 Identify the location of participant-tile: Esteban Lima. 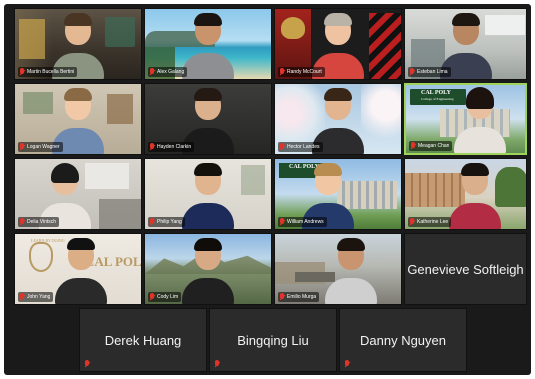
(465, 44).